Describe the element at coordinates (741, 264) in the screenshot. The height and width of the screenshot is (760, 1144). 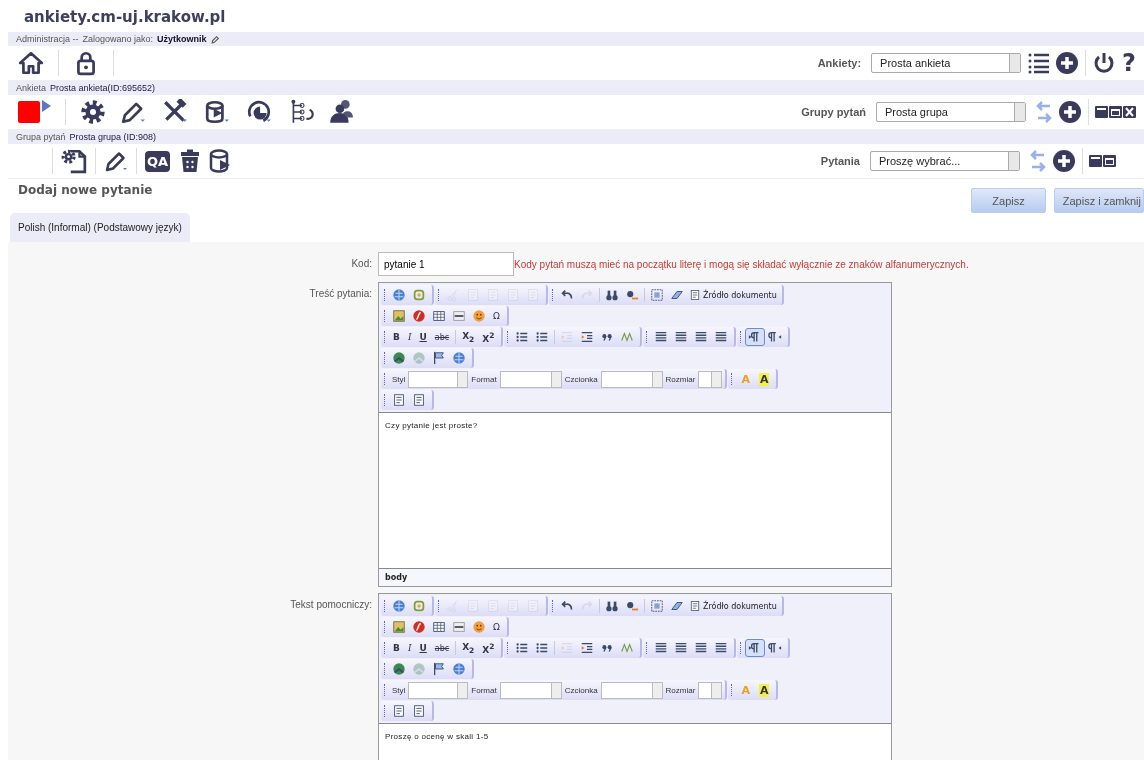
I see `error-message: Kody pytań muszą mieć na początku literę i mogą się składać wyłącznie ze znaków alfanumerycznych.` at that location.